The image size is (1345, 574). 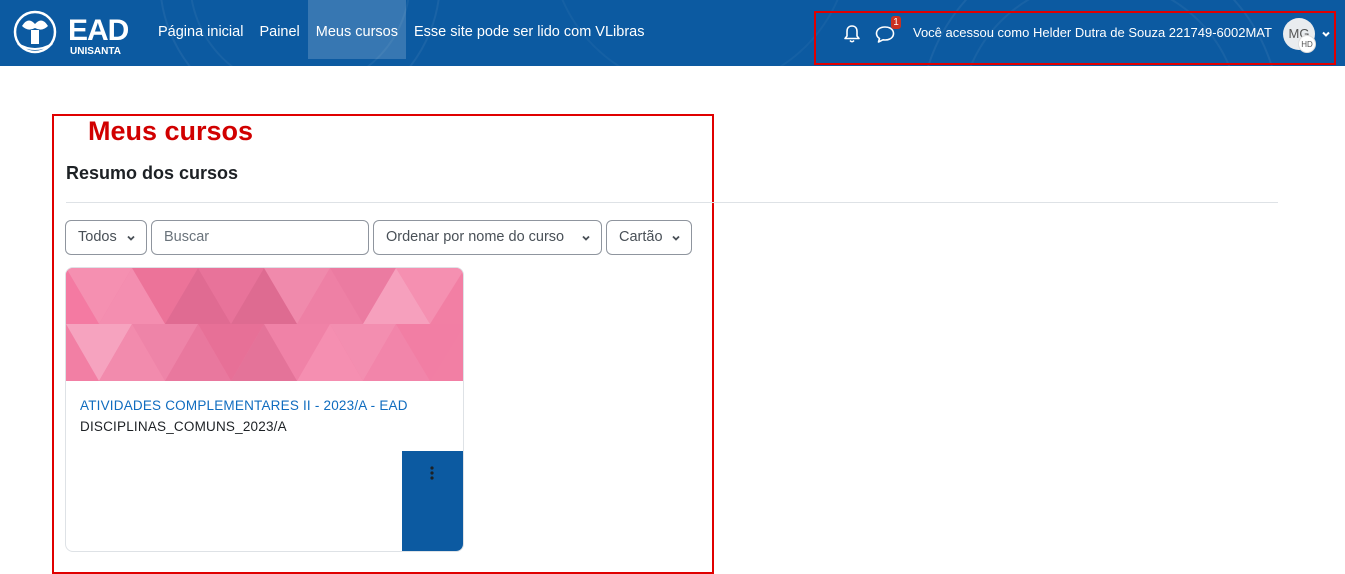 I want to click on sort-dropdown: Ordenar por nome do curso, so click(x=487, y=237).